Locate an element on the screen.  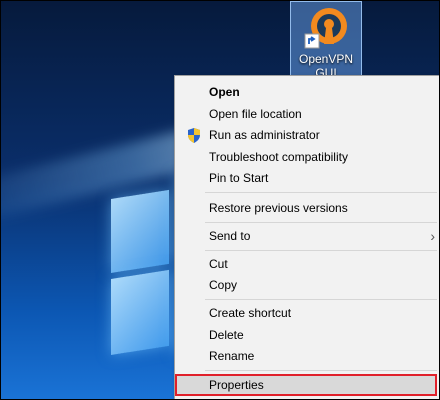
openvpn-icon is located at coordinates (325, 28).